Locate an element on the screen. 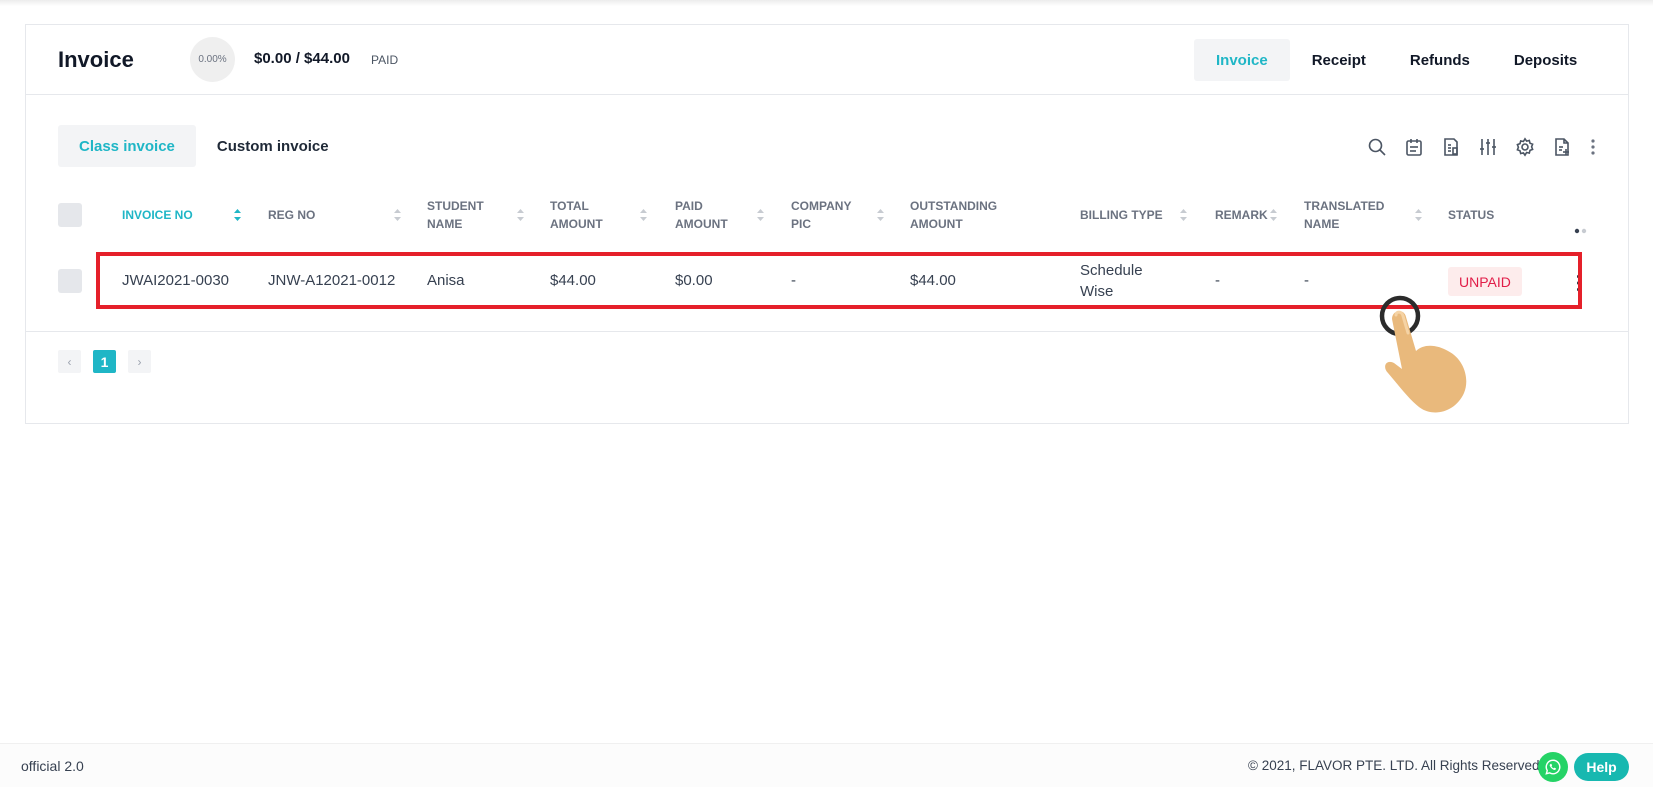 The image size is (1653, 787). sort-active-icon is located at coordinates (237, 215).